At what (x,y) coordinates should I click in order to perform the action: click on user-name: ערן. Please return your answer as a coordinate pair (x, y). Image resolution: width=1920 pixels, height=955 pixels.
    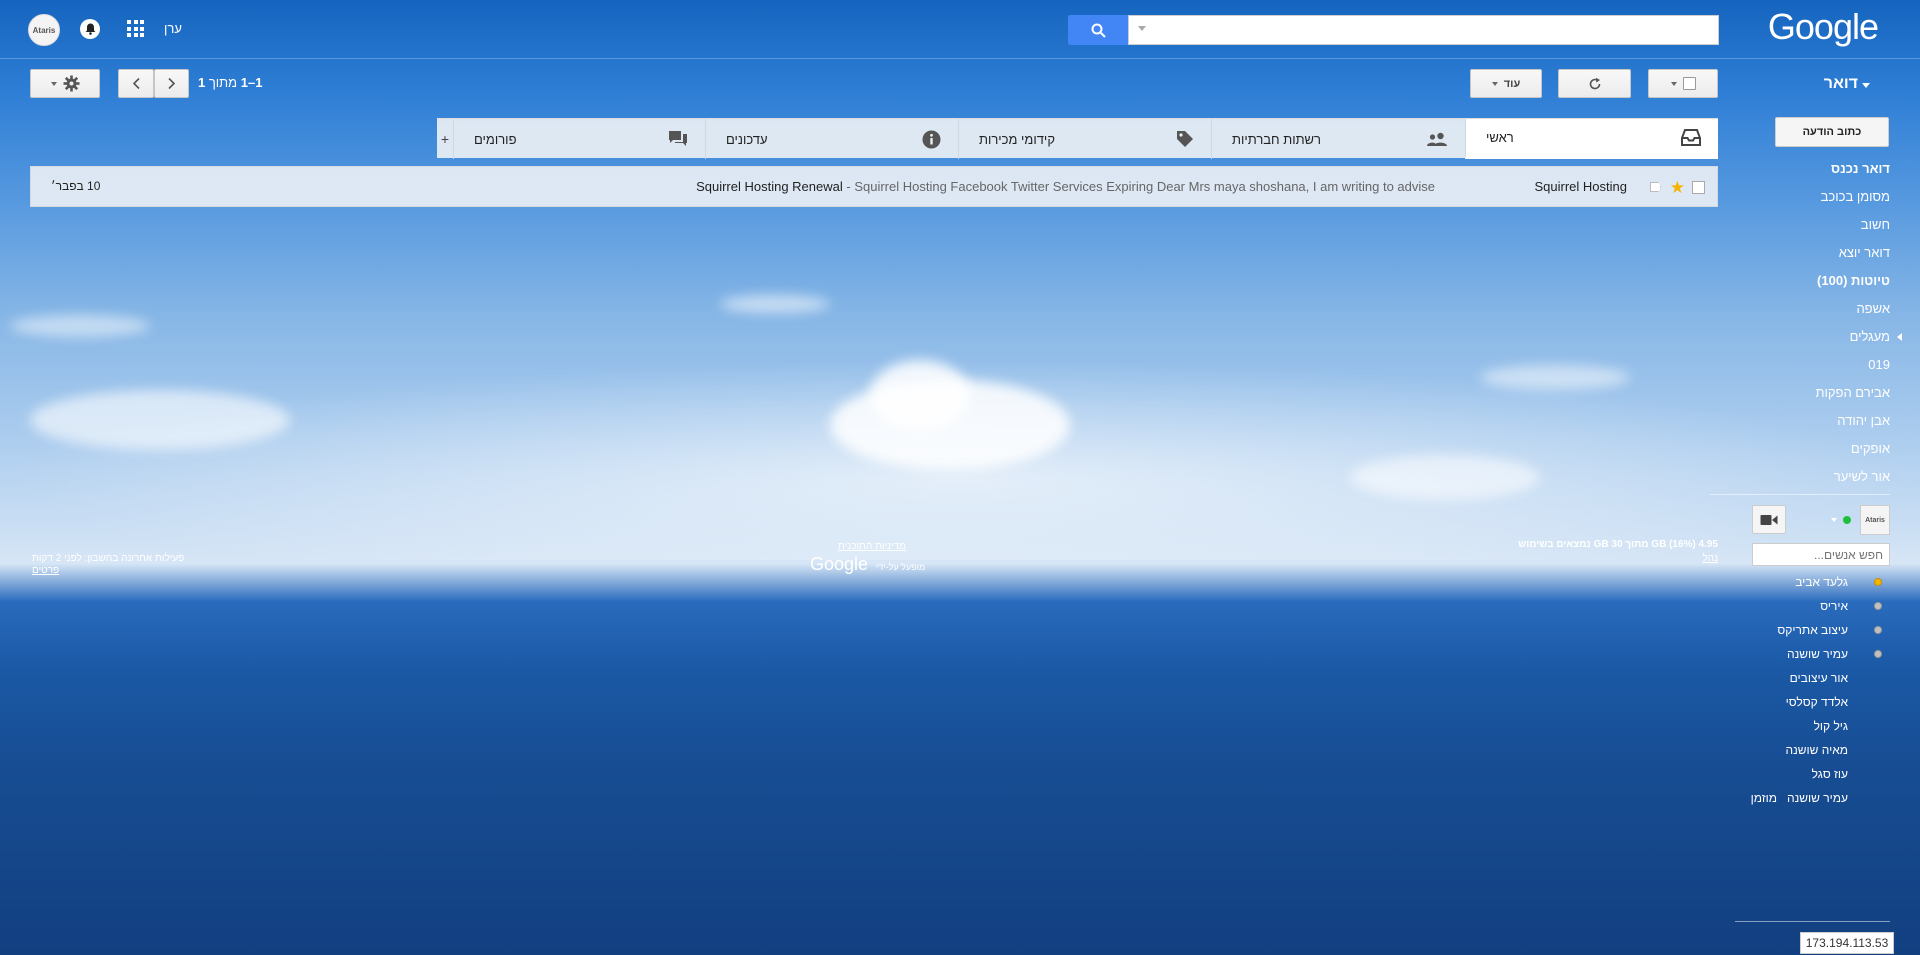
    Looking at the image, I should click on (173, 28).